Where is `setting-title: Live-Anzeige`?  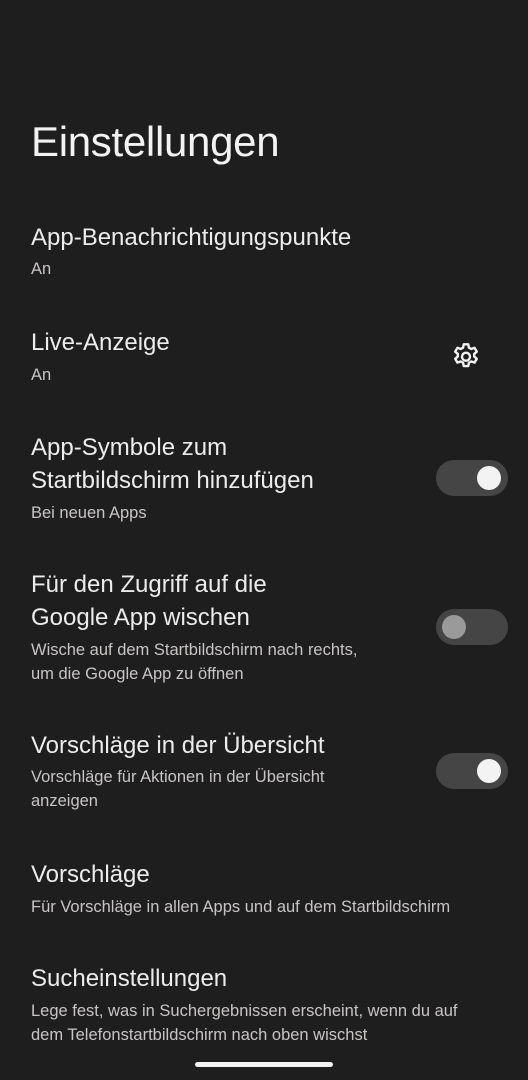 setting-title: Live-Anzeige is located at coordinates (100, 342).